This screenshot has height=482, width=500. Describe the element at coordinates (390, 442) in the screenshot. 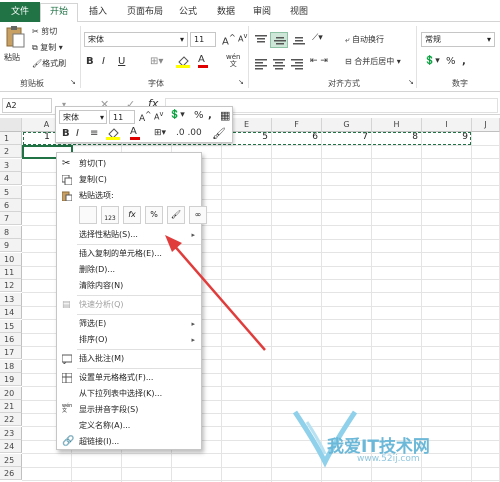

I see `watermark-logo: 我爱IT技术网 www.52ij.com` at that location.